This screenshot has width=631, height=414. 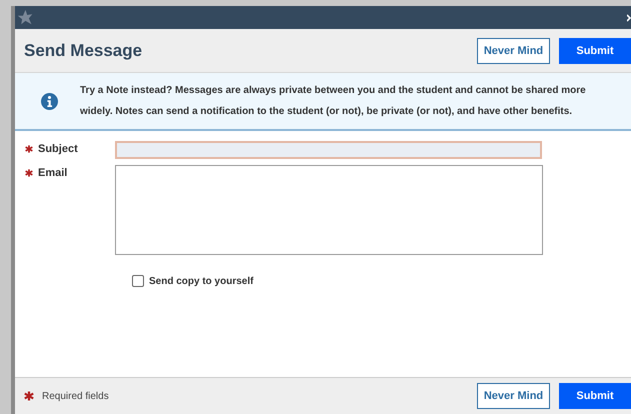 I want to click on field-label: Email, so click(x=53, y=173).